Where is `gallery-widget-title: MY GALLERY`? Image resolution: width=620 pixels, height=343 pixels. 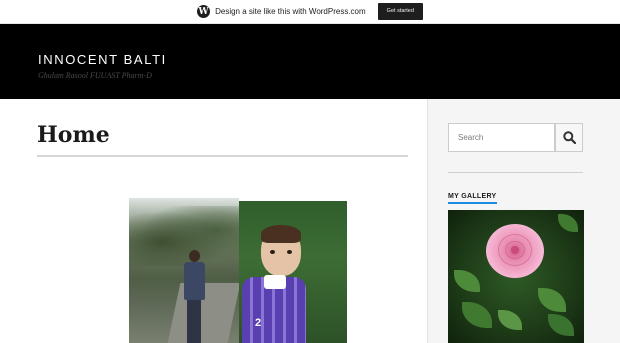 gallery-widget-title: MY GALLERY is located at coordinates (472, 198).